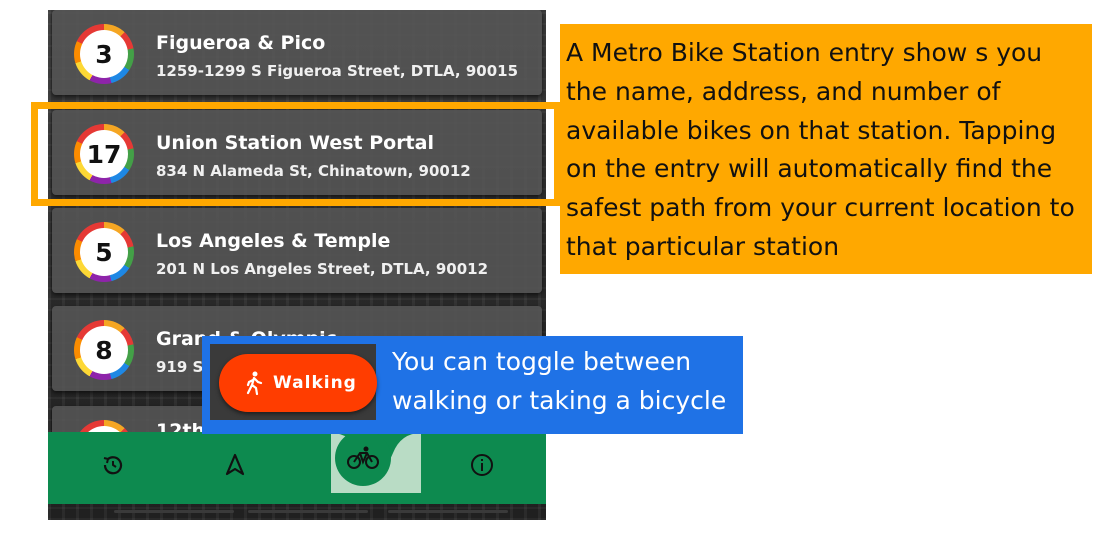 The width and height of the screenshot is (1117, 542). I want to click on station-name: Figueroa & Pico, so click(241, 43).